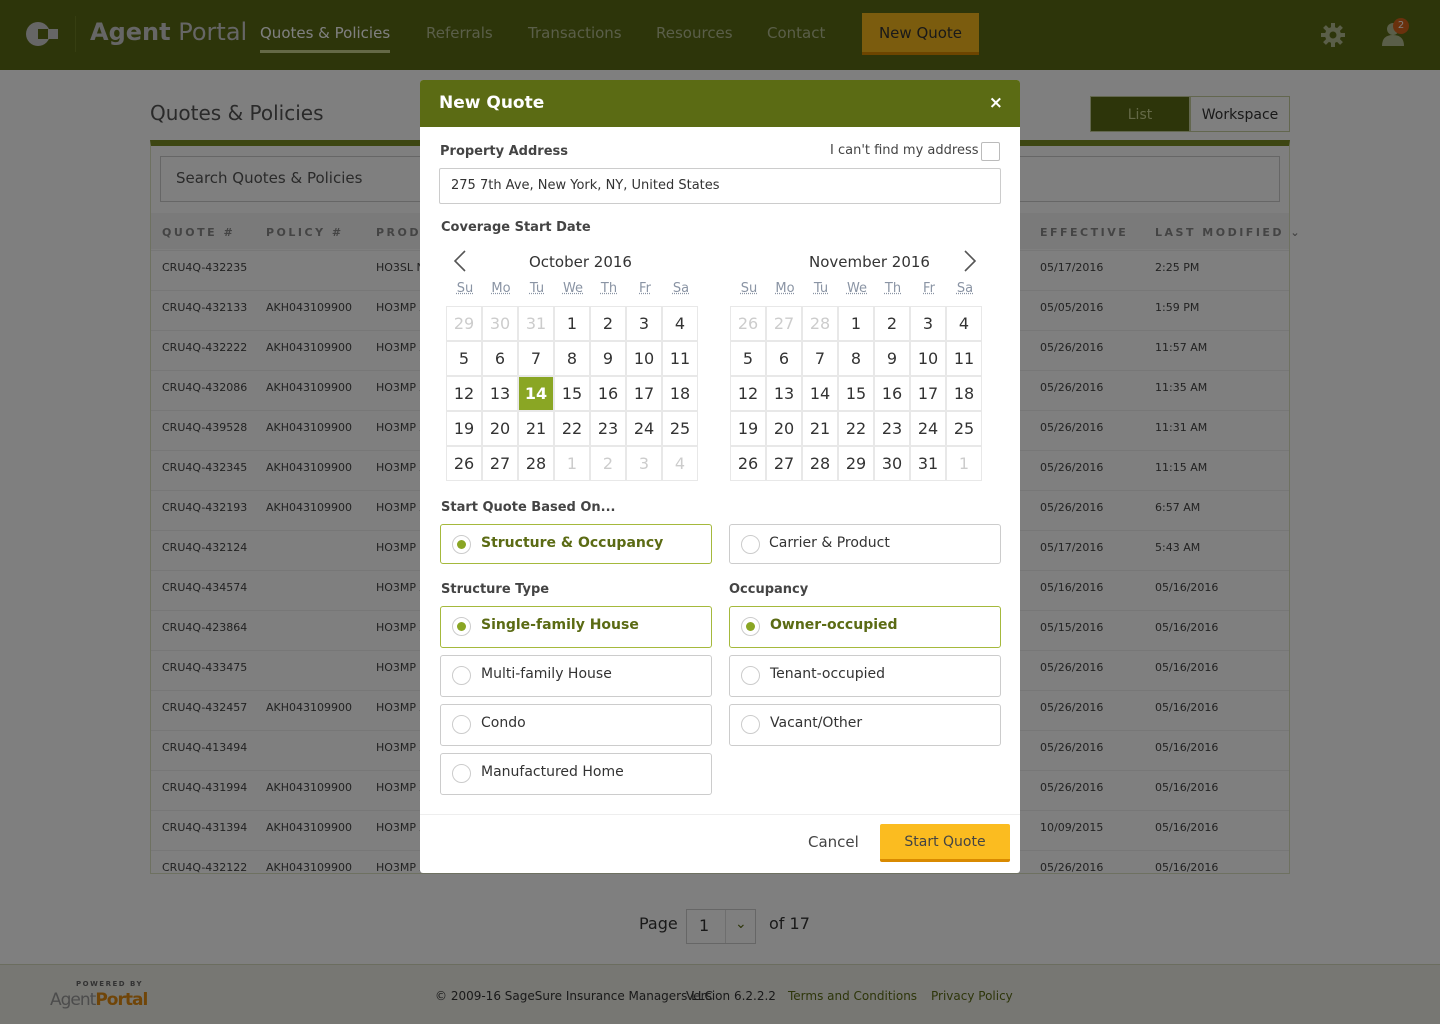 The image size is (1440, 1024). I want to click on modal-title: New Quote, so click(720, 103).